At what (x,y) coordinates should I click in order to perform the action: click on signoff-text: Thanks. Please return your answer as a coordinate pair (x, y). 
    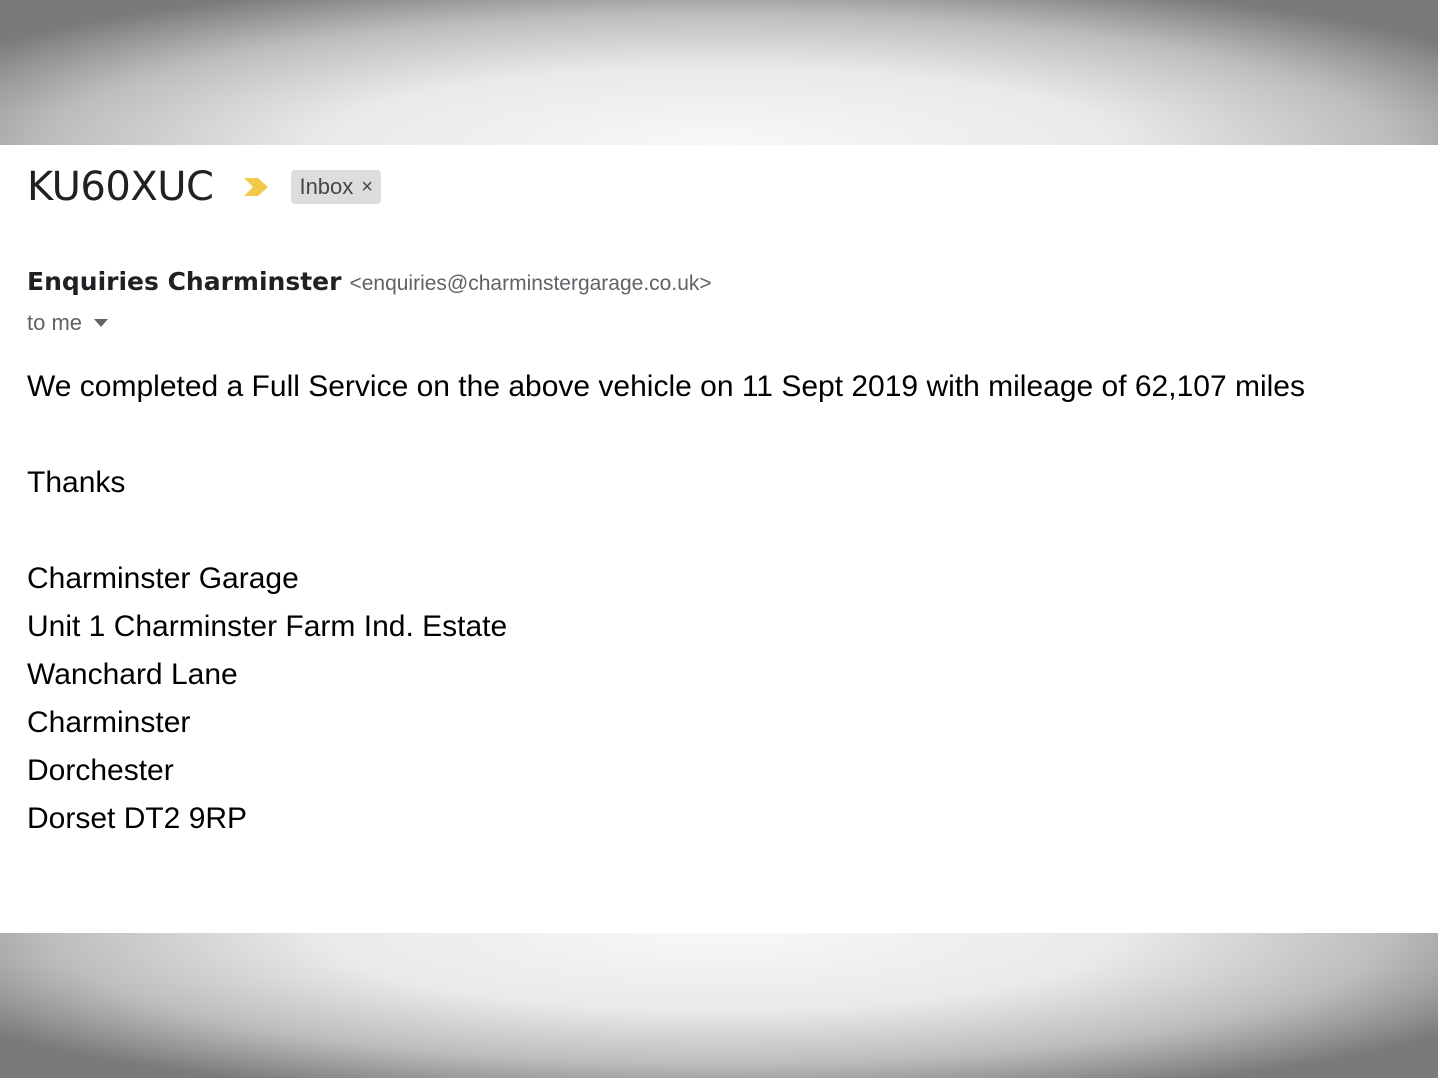
    Looking at the image, I should click on (76, 482).